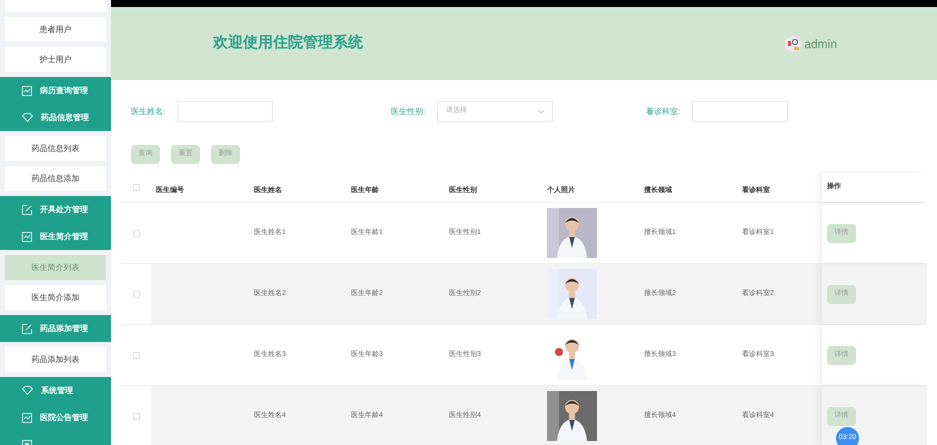 The width and height of the screenshot is (937, 445). Describe the element at coordinates (55, 359) in the screenshot. I see `menu-item: 药品添加列表` at that location.